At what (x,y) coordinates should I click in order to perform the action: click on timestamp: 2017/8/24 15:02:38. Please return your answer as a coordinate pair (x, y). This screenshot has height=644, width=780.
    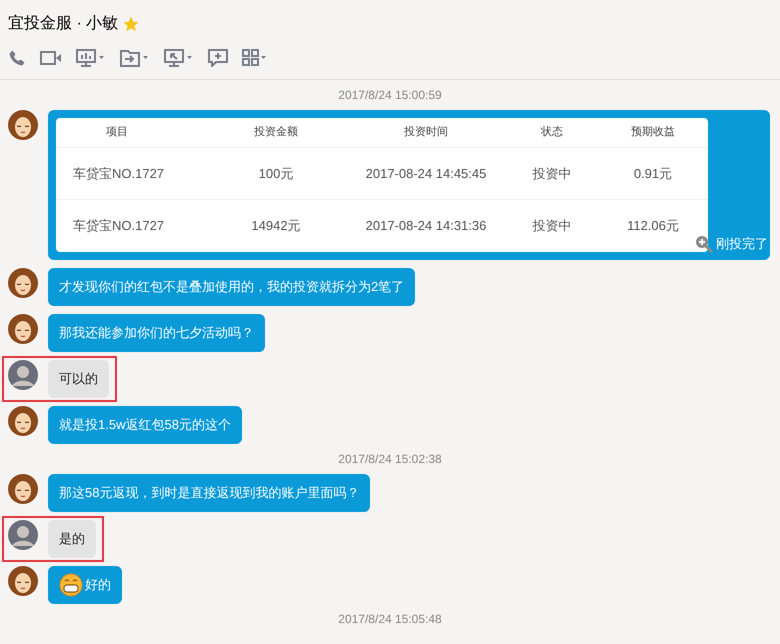
    Looking at the image, I should click on (390, 459).